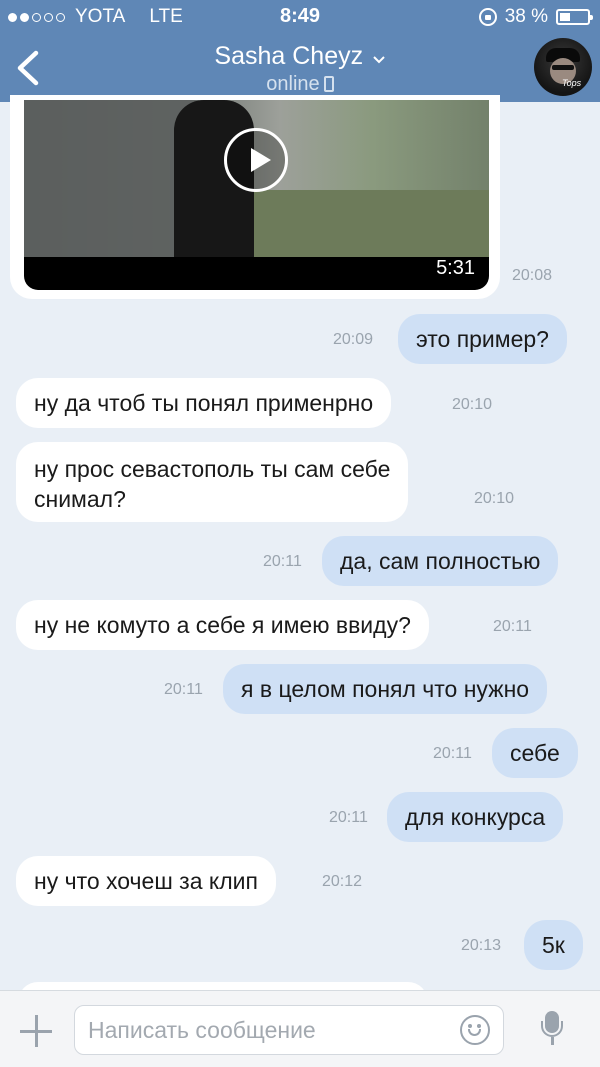  I want to click on message-time: 20:08, so click(532, 275).